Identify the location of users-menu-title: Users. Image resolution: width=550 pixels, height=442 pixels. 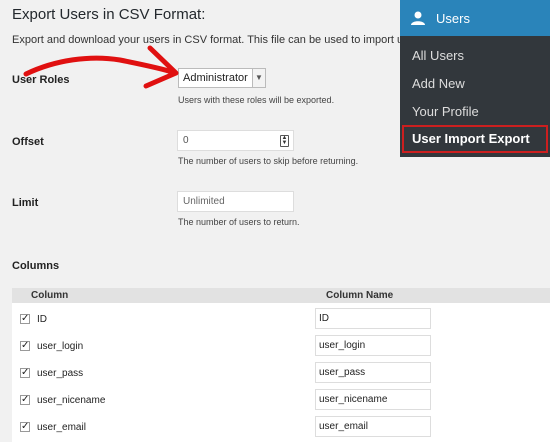
(453, 18).